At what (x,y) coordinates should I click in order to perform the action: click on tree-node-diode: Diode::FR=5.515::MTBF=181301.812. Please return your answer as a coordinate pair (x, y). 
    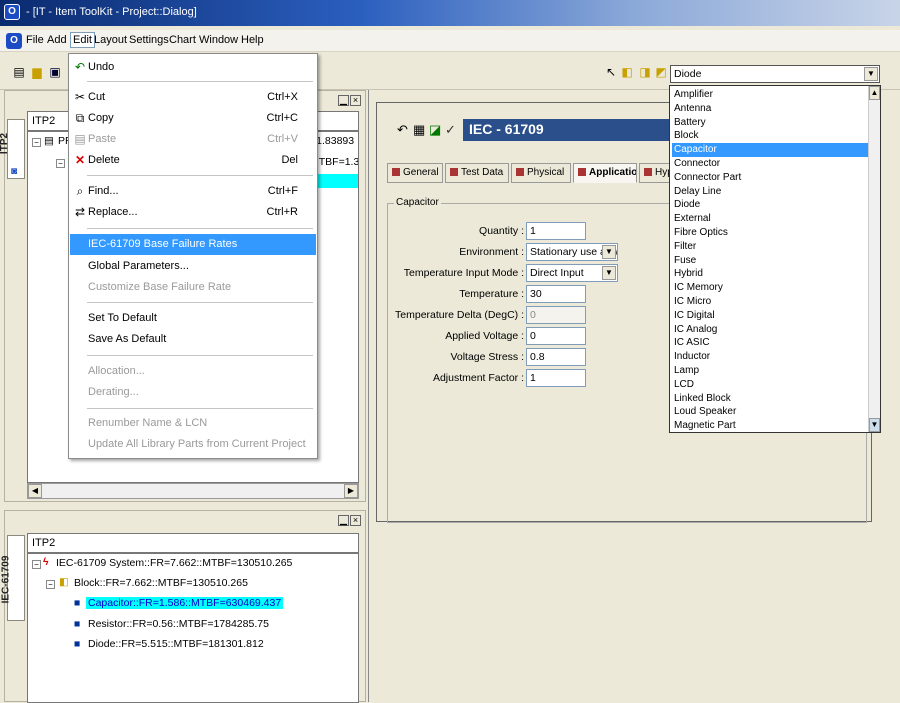
    Looking at the image, I should click on (176, 644).